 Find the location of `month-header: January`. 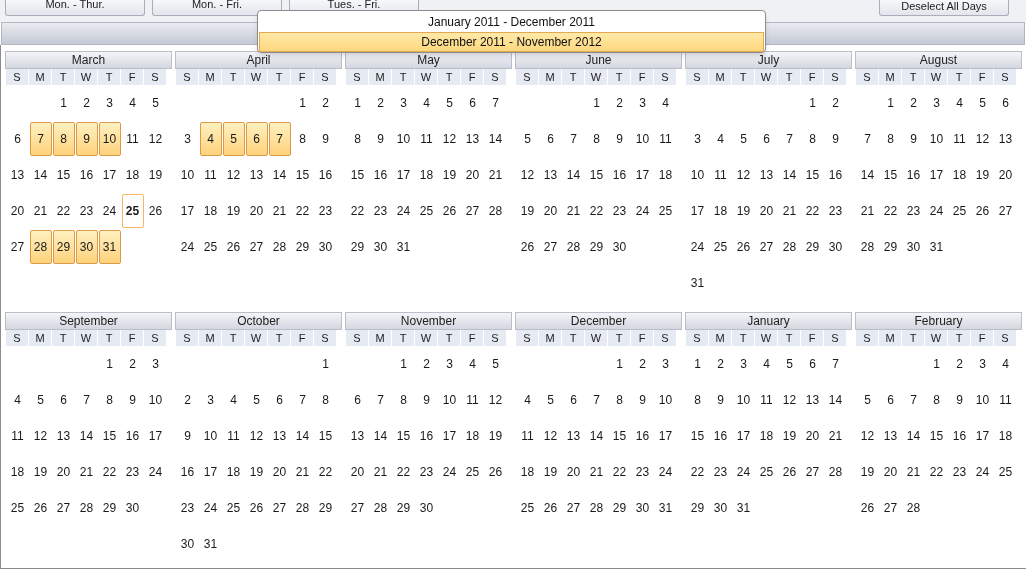

month-header: January is located at coordinates (768, 321).